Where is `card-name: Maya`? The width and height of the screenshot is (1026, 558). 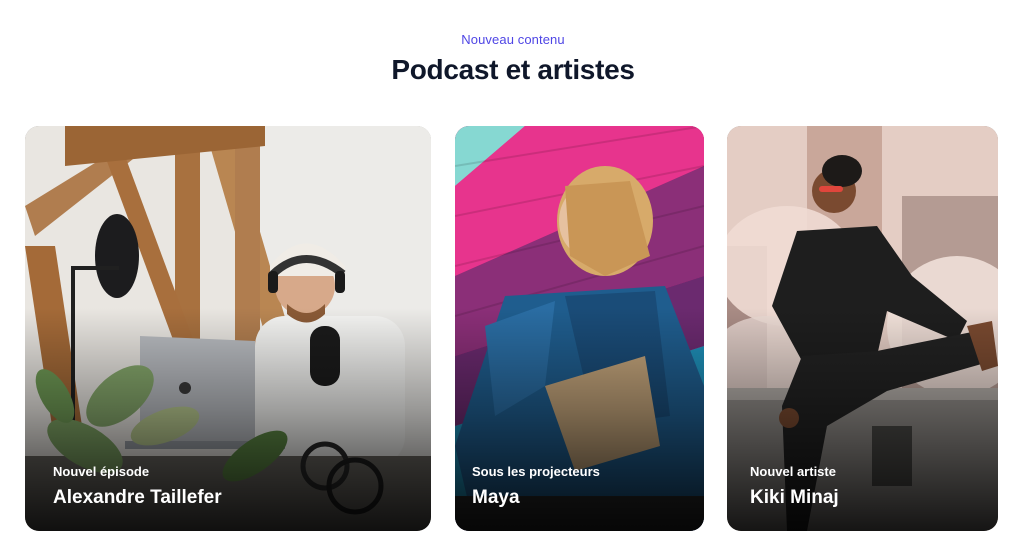
card-name: Maya is located at coordinates (536, 498).